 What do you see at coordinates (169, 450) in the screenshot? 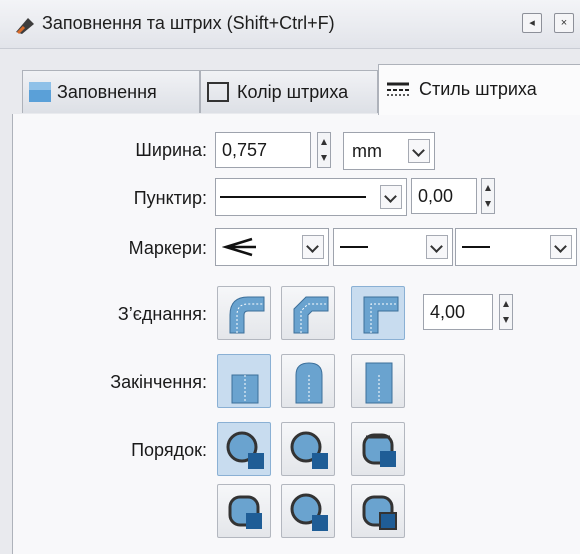
I see `order-label: Порядок:` at bounding box center [169, 450].